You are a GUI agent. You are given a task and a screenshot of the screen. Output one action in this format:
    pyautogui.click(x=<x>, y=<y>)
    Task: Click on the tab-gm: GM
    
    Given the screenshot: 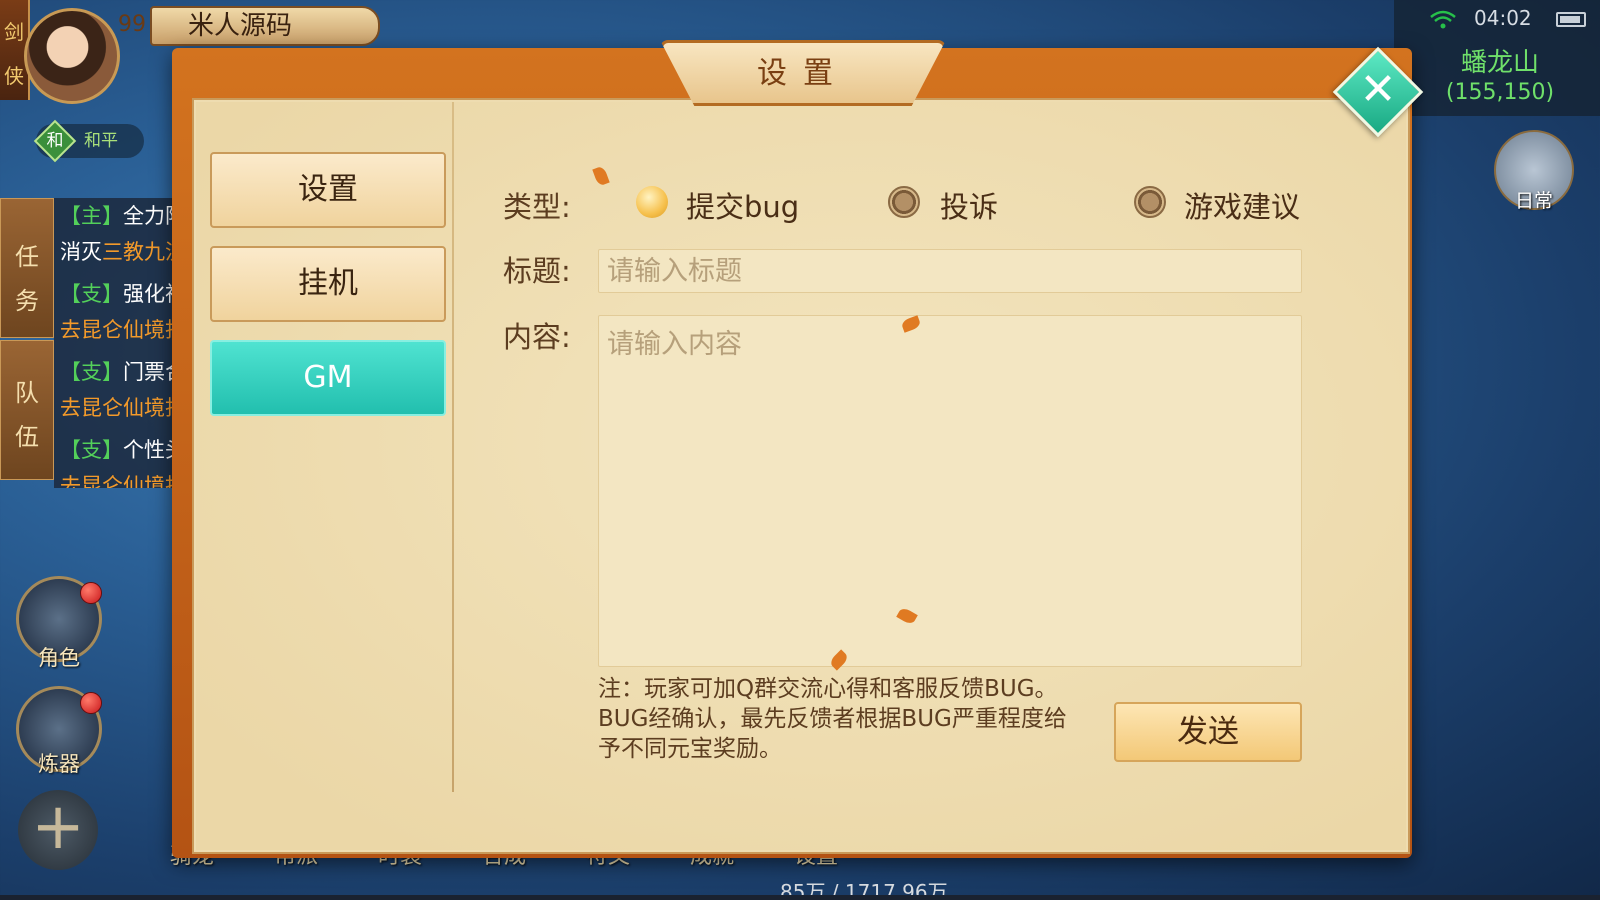 What is the action you would take?
    pyautogui.click(x=328, y=378)
    